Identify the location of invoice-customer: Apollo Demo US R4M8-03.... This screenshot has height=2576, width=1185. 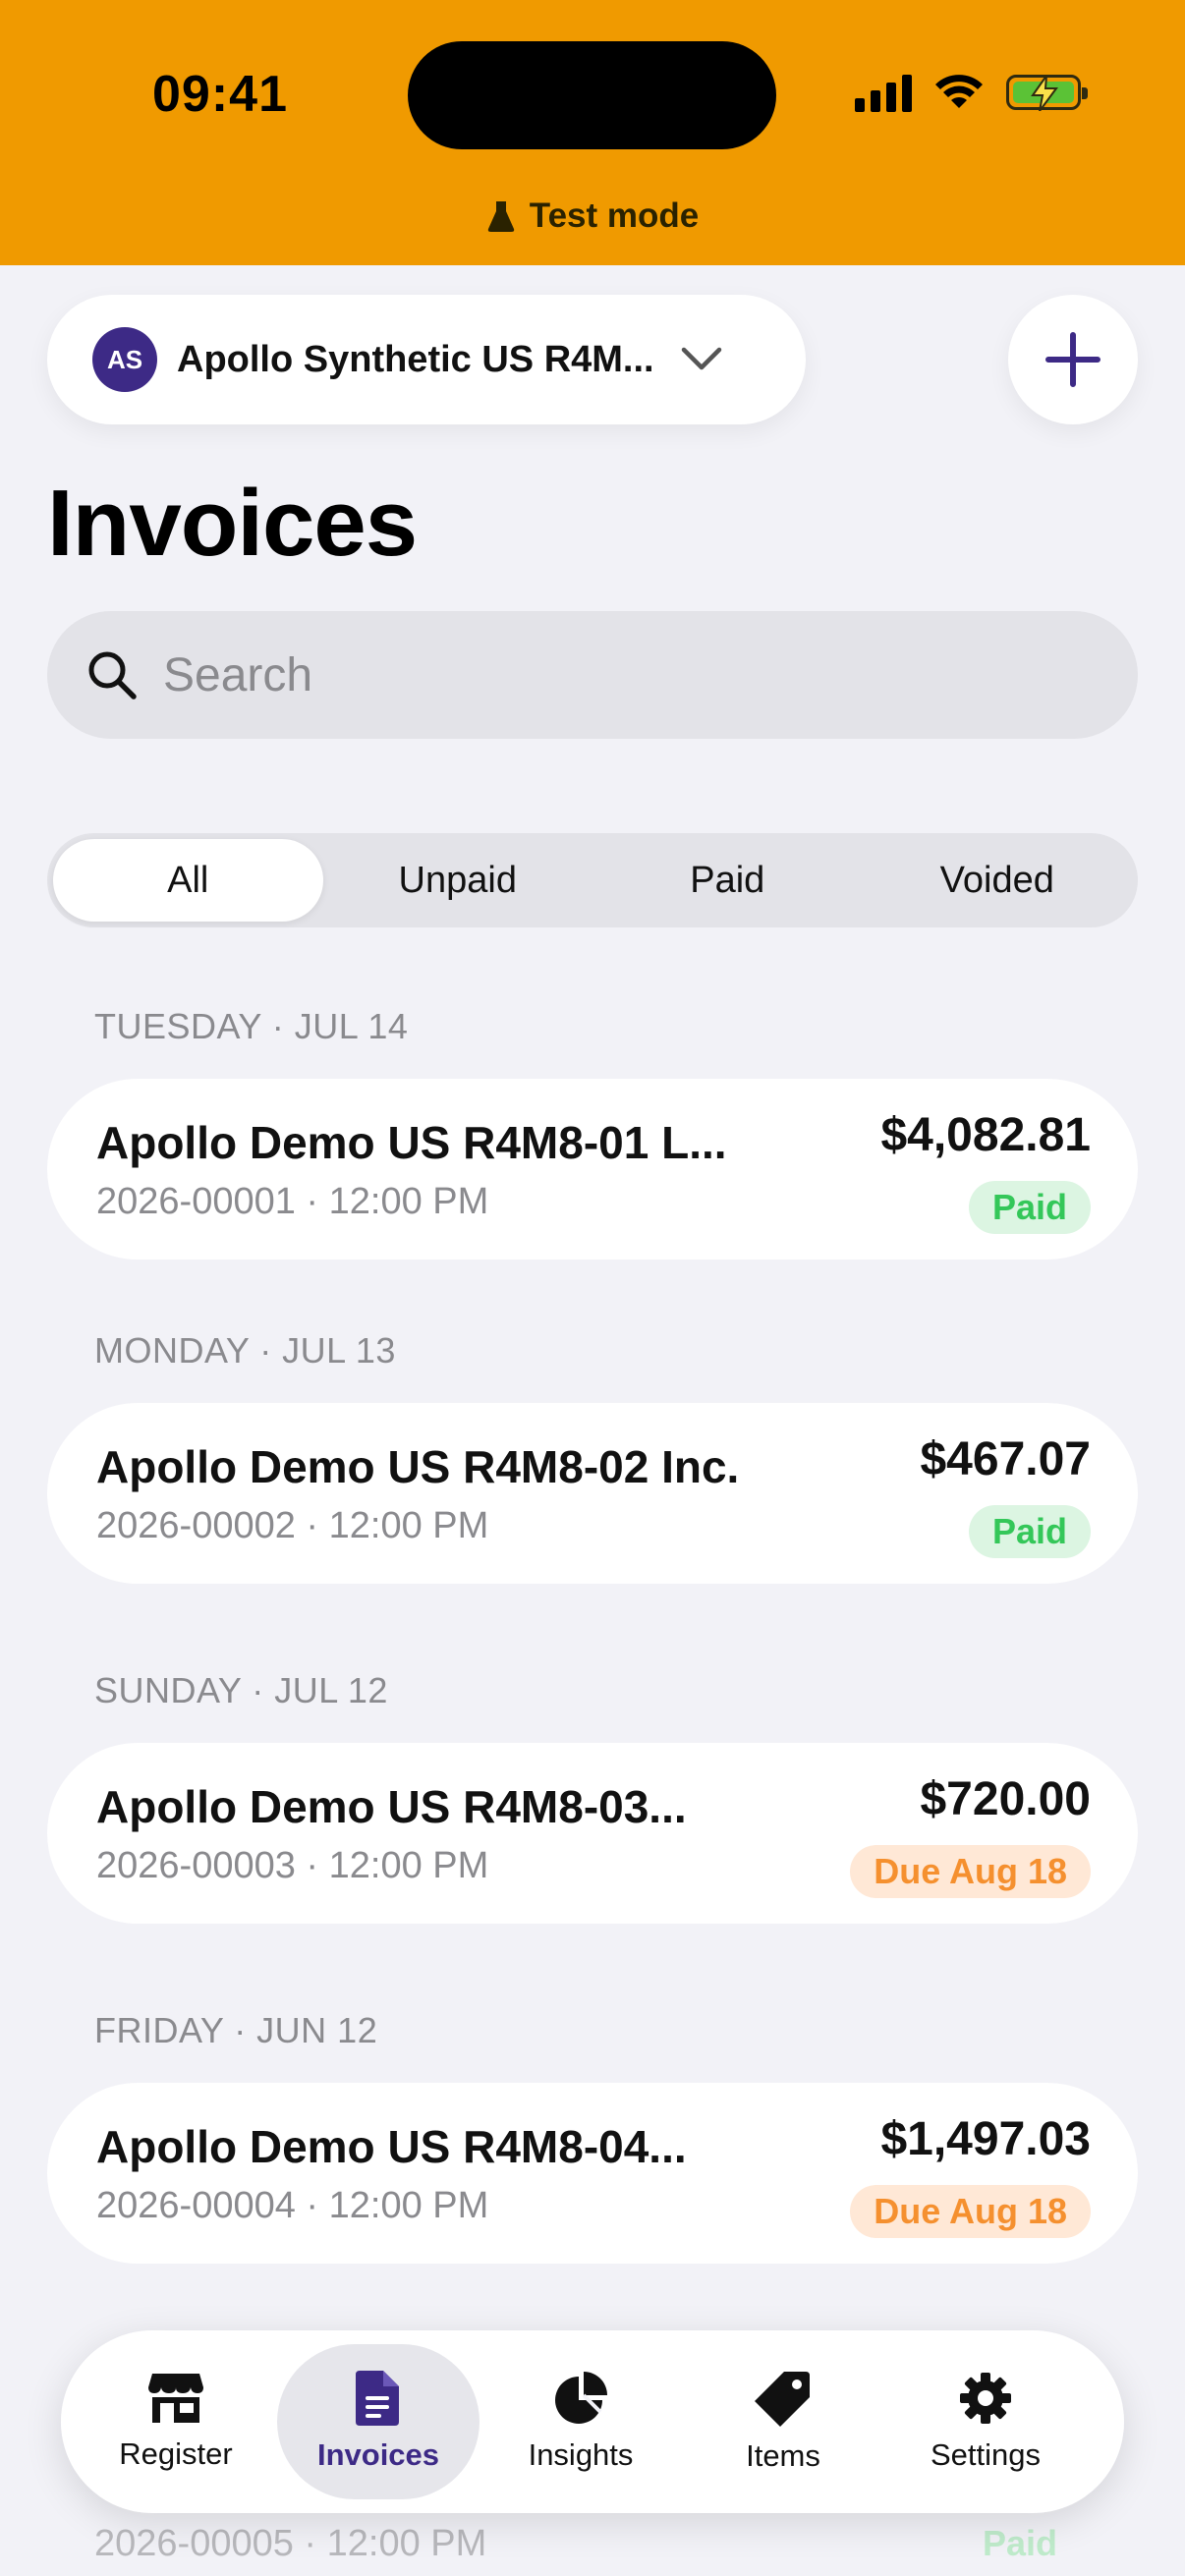
(392, 1806).